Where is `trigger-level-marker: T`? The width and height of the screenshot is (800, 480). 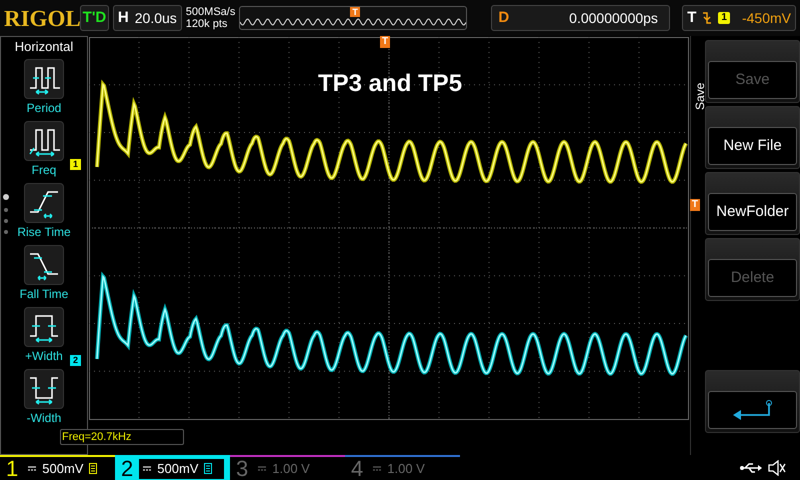 trigger-level-marker: T is located at coordinates (695, 205).